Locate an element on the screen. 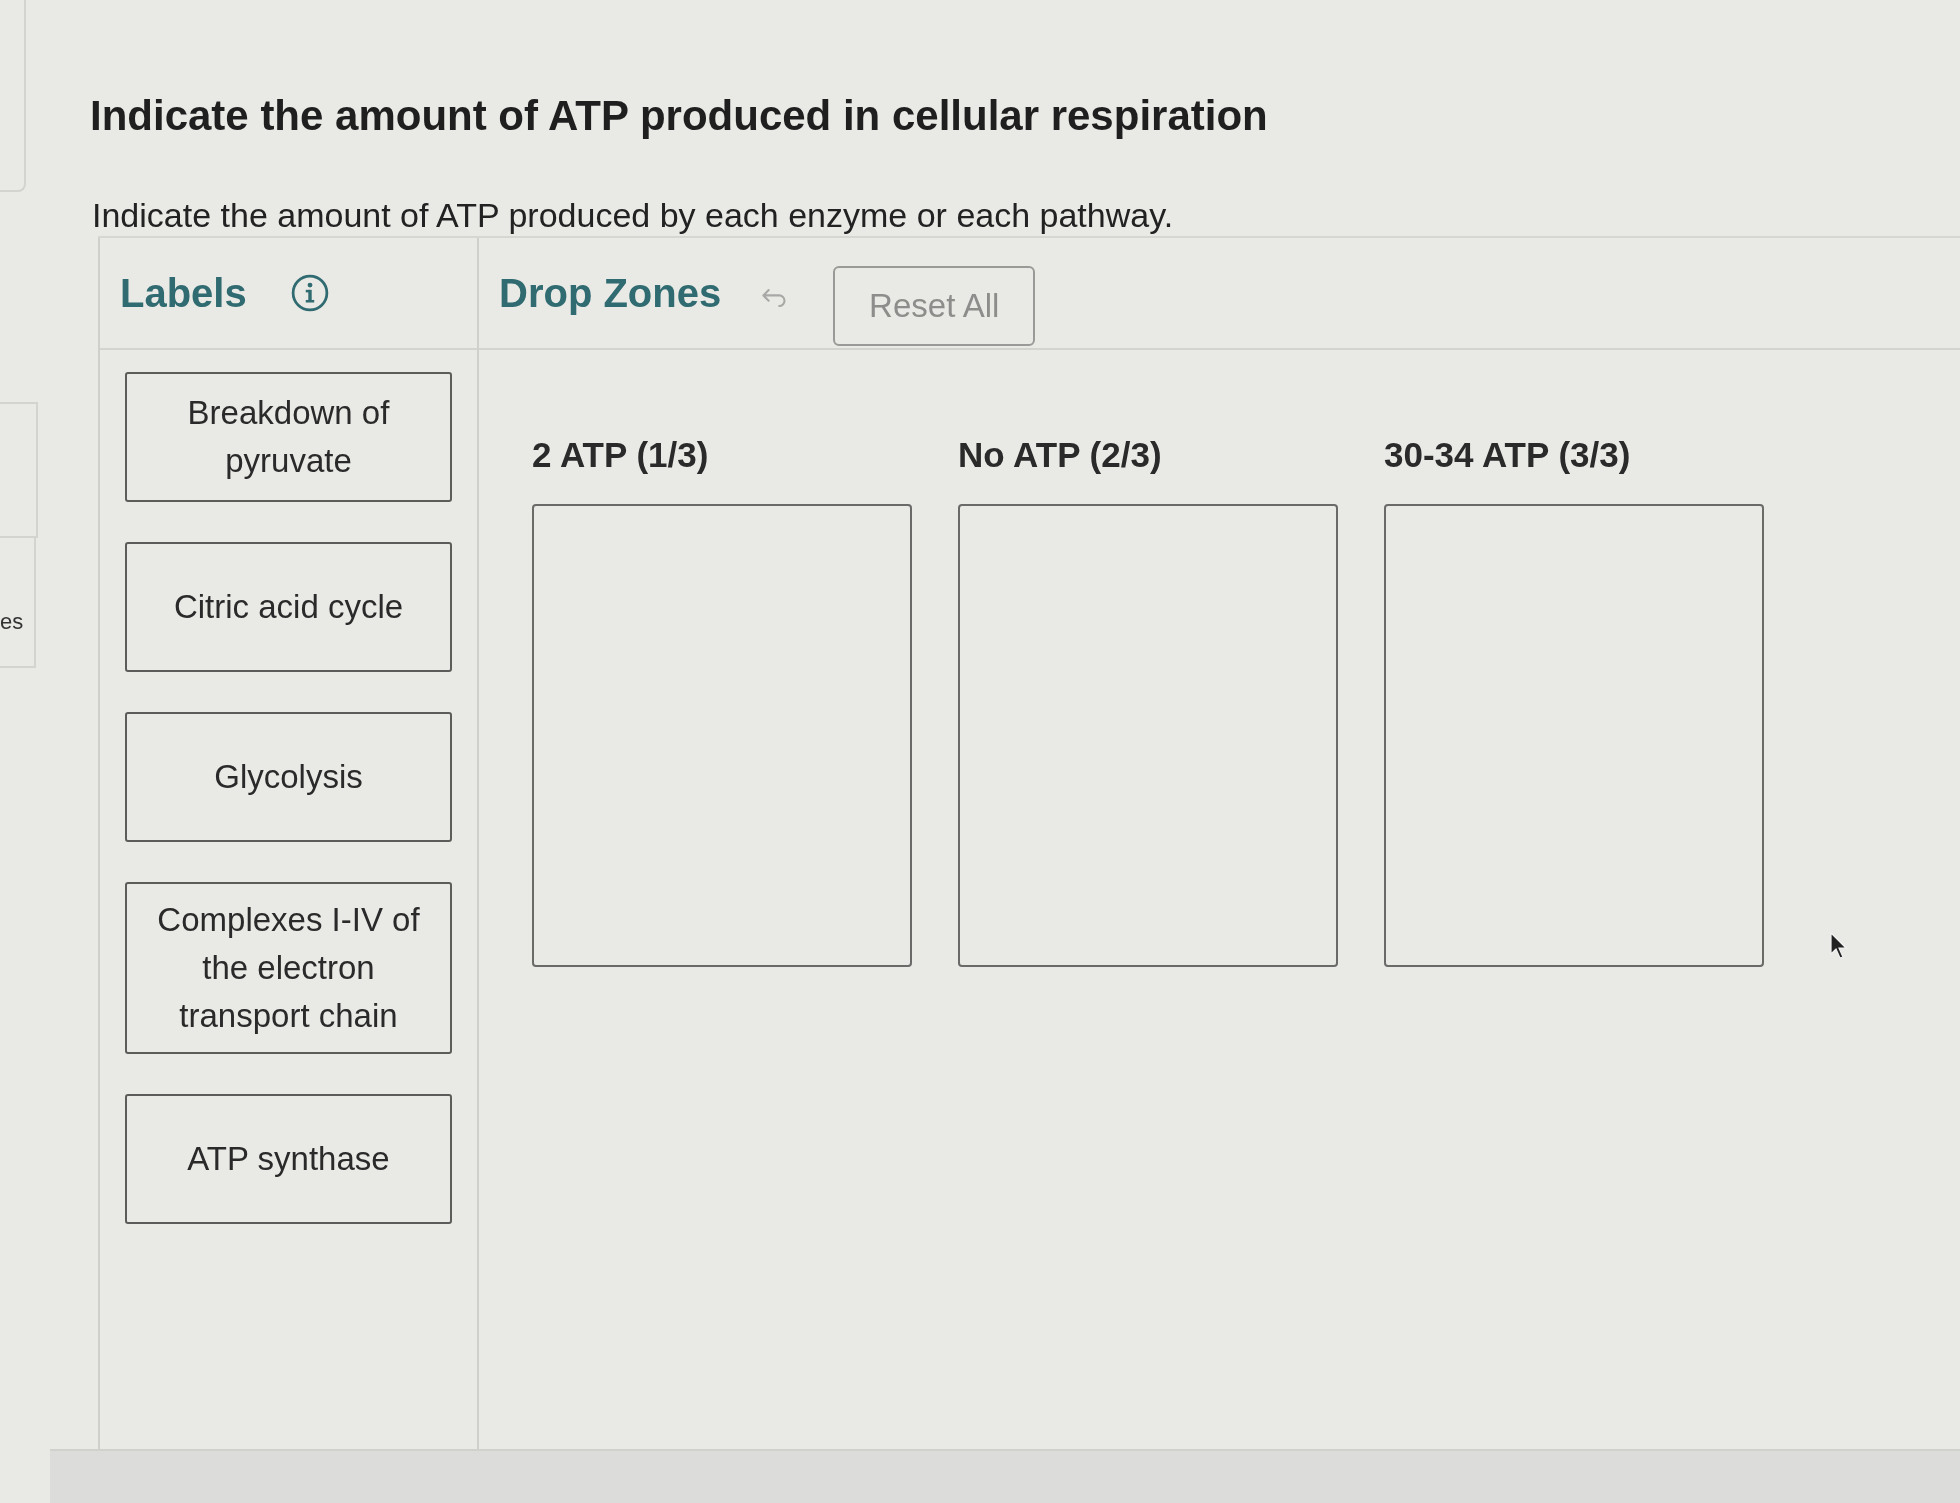 The image size is (1960, 1503). label-card: Complexes I-IV of the electron transport chain is located at coordinates (288, 968).